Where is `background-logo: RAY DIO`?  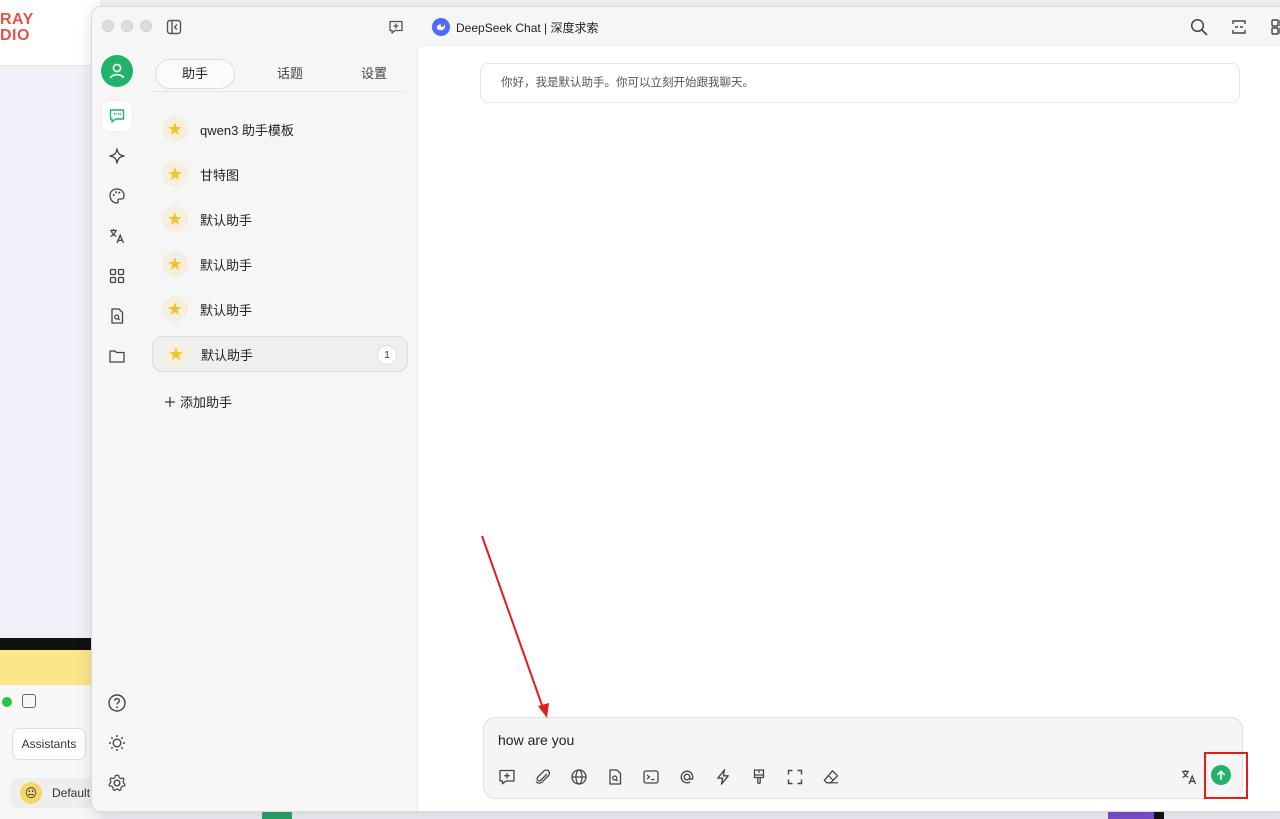
background-logo: RAY DIO is located at coordinates (17, 27).